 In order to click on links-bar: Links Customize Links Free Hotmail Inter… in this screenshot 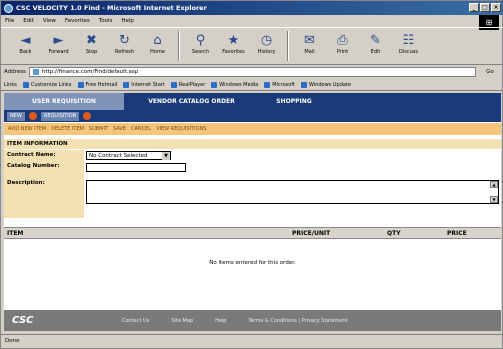, I will do `click(252, 85)`.